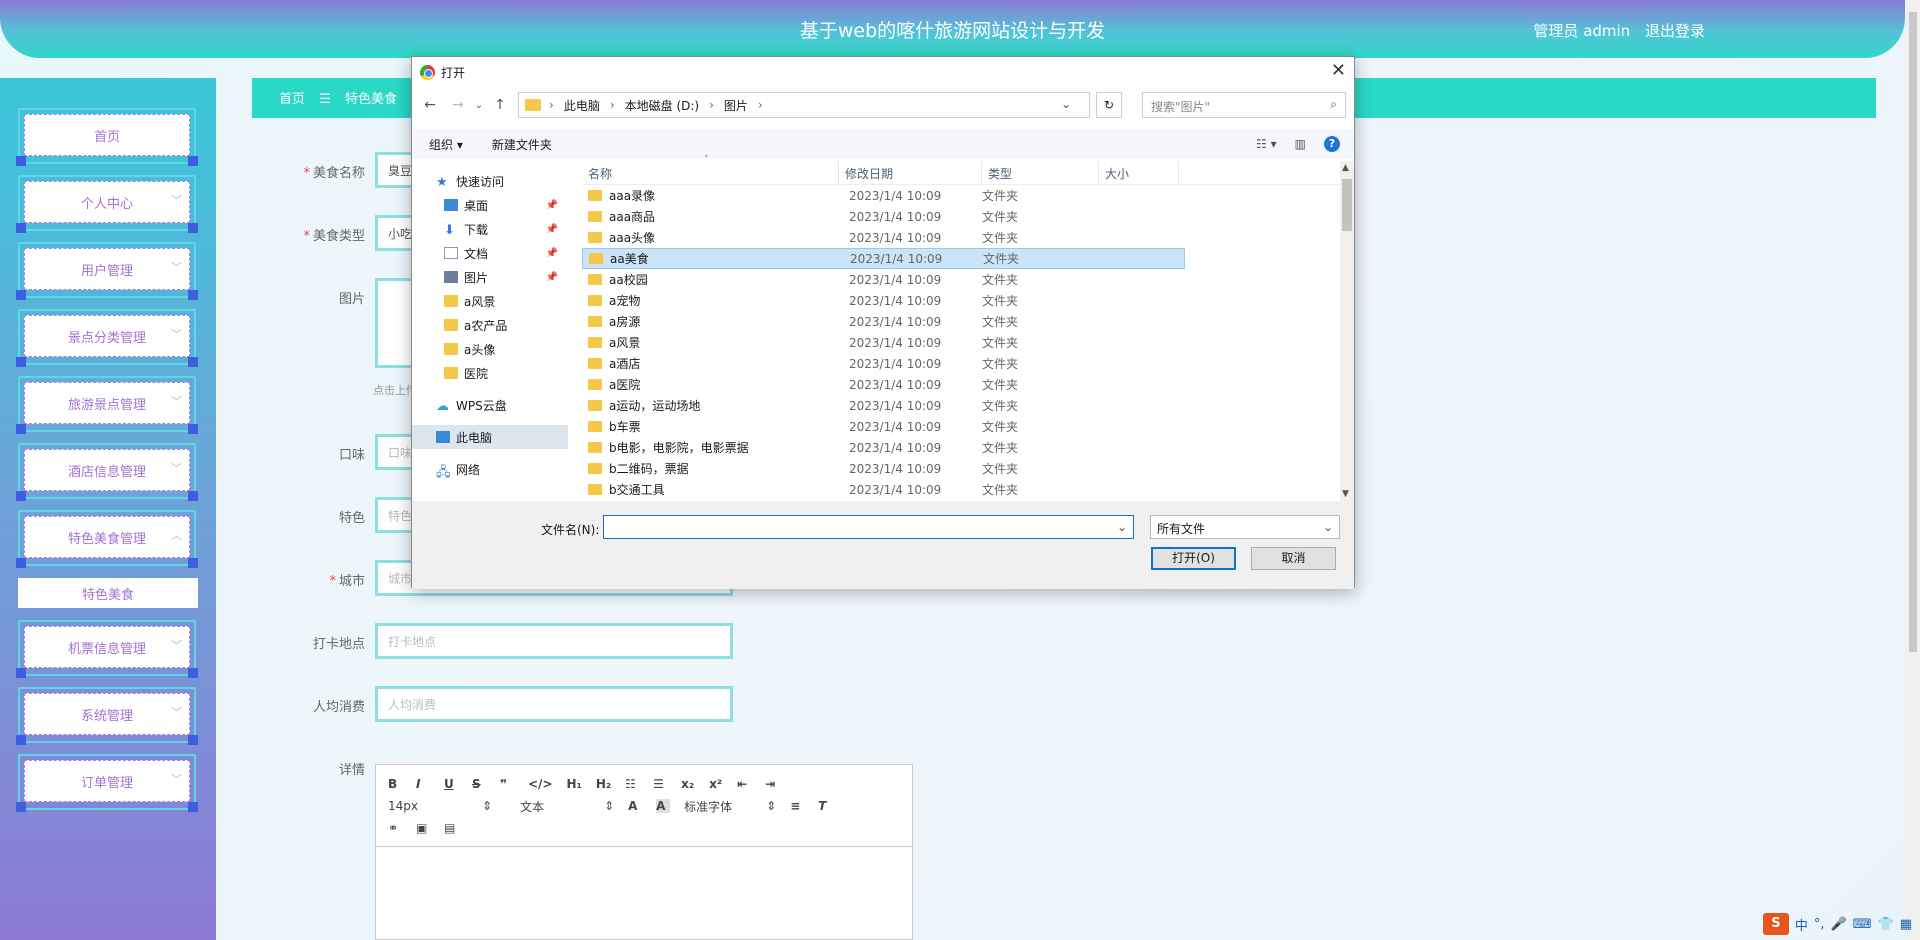 The height and width of the screenshot is (940, 1920). What do you see at coordinates (961, 342) in the screenshot?
I see `file-row: a风景 2023/1/4 10:09 文件夹` at bounding box center [961, 342].